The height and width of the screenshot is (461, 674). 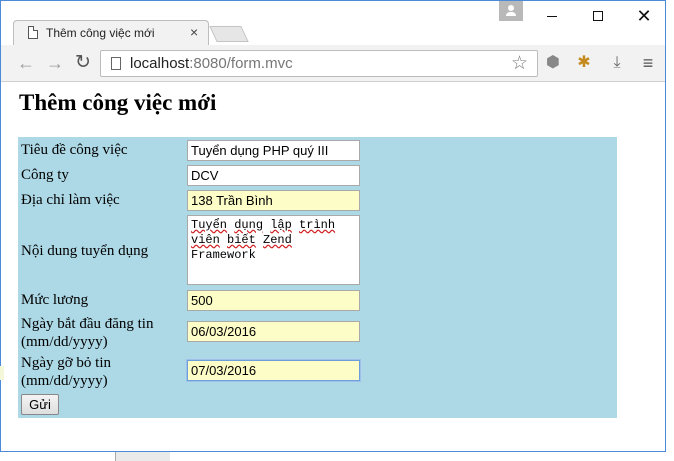 What do you see at coordinates (142, 456) in the screenshot?
I see `taskbar-item` at bounding box center [142, 456].